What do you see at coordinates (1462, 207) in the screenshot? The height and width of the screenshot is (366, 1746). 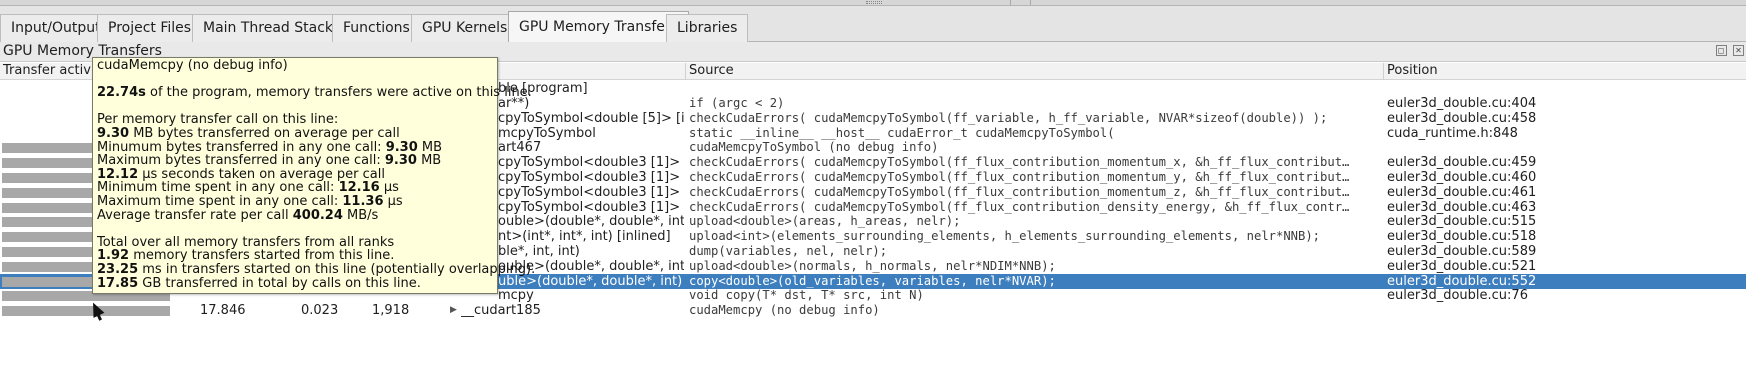 I see `position-cell: euler3d_double.cu:463` at bounding box center [1462, 207].